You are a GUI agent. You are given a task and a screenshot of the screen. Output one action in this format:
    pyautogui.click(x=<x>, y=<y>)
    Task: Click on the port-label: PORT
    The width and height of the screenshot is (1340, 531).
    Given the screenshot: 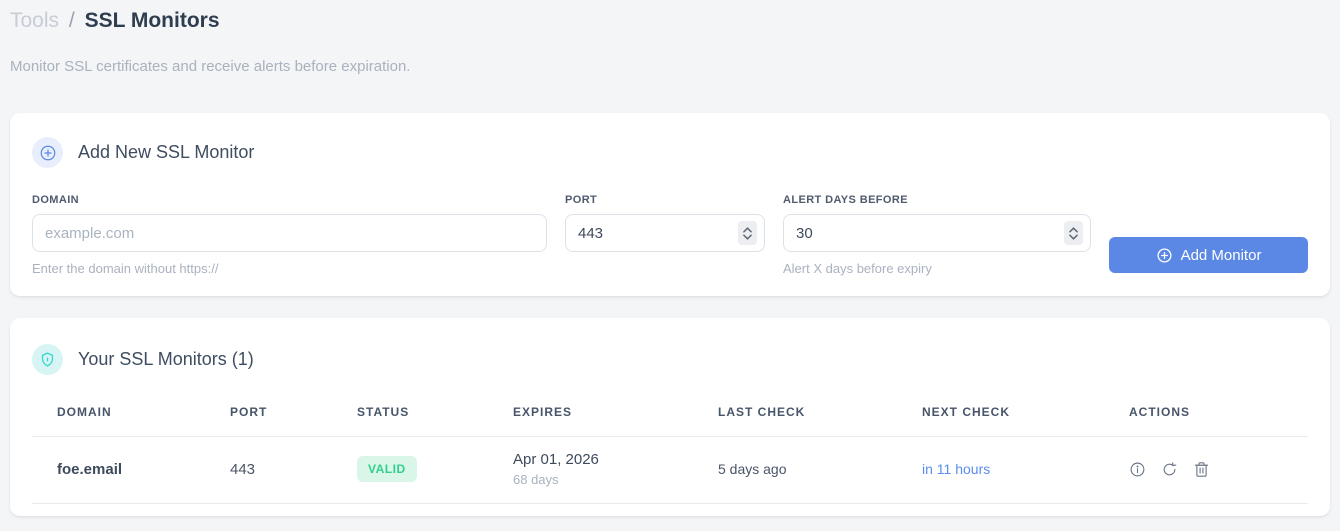 What is the action you would take?
    pyautogui.click(x=581, y=200)
    